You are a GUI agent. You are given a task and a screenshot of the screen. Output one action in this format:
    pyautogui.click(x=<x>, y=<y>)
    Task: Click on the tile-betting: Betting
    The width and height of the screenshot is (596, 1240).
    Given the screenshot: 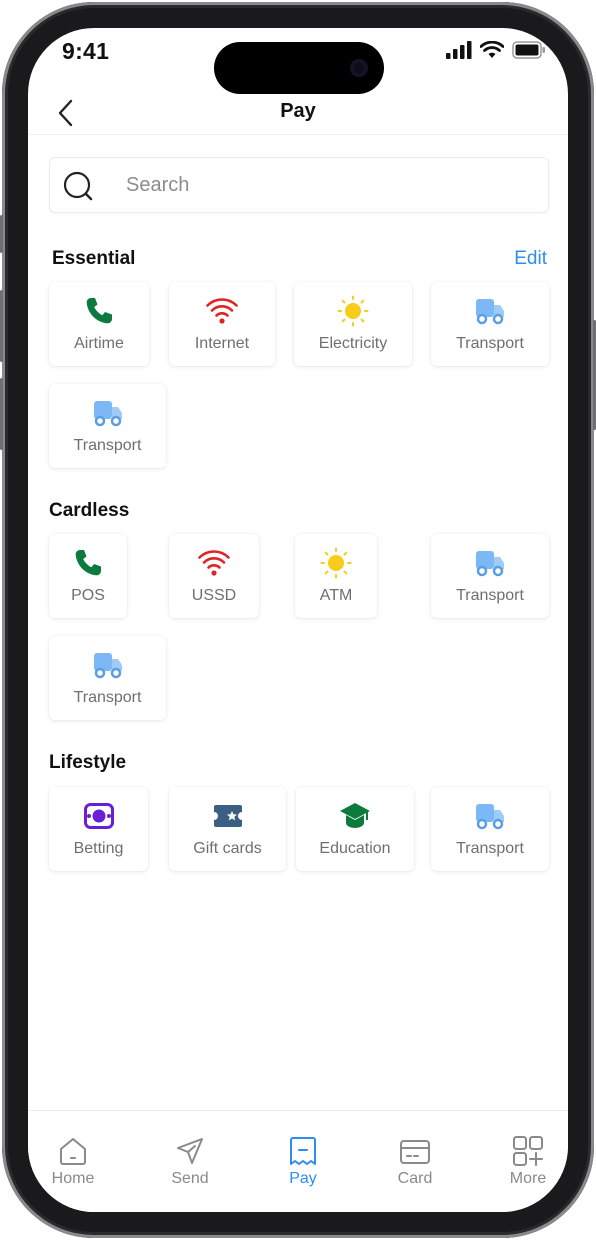 What is the action you would take?
    pyautogui.click(x=98, y=829)
    